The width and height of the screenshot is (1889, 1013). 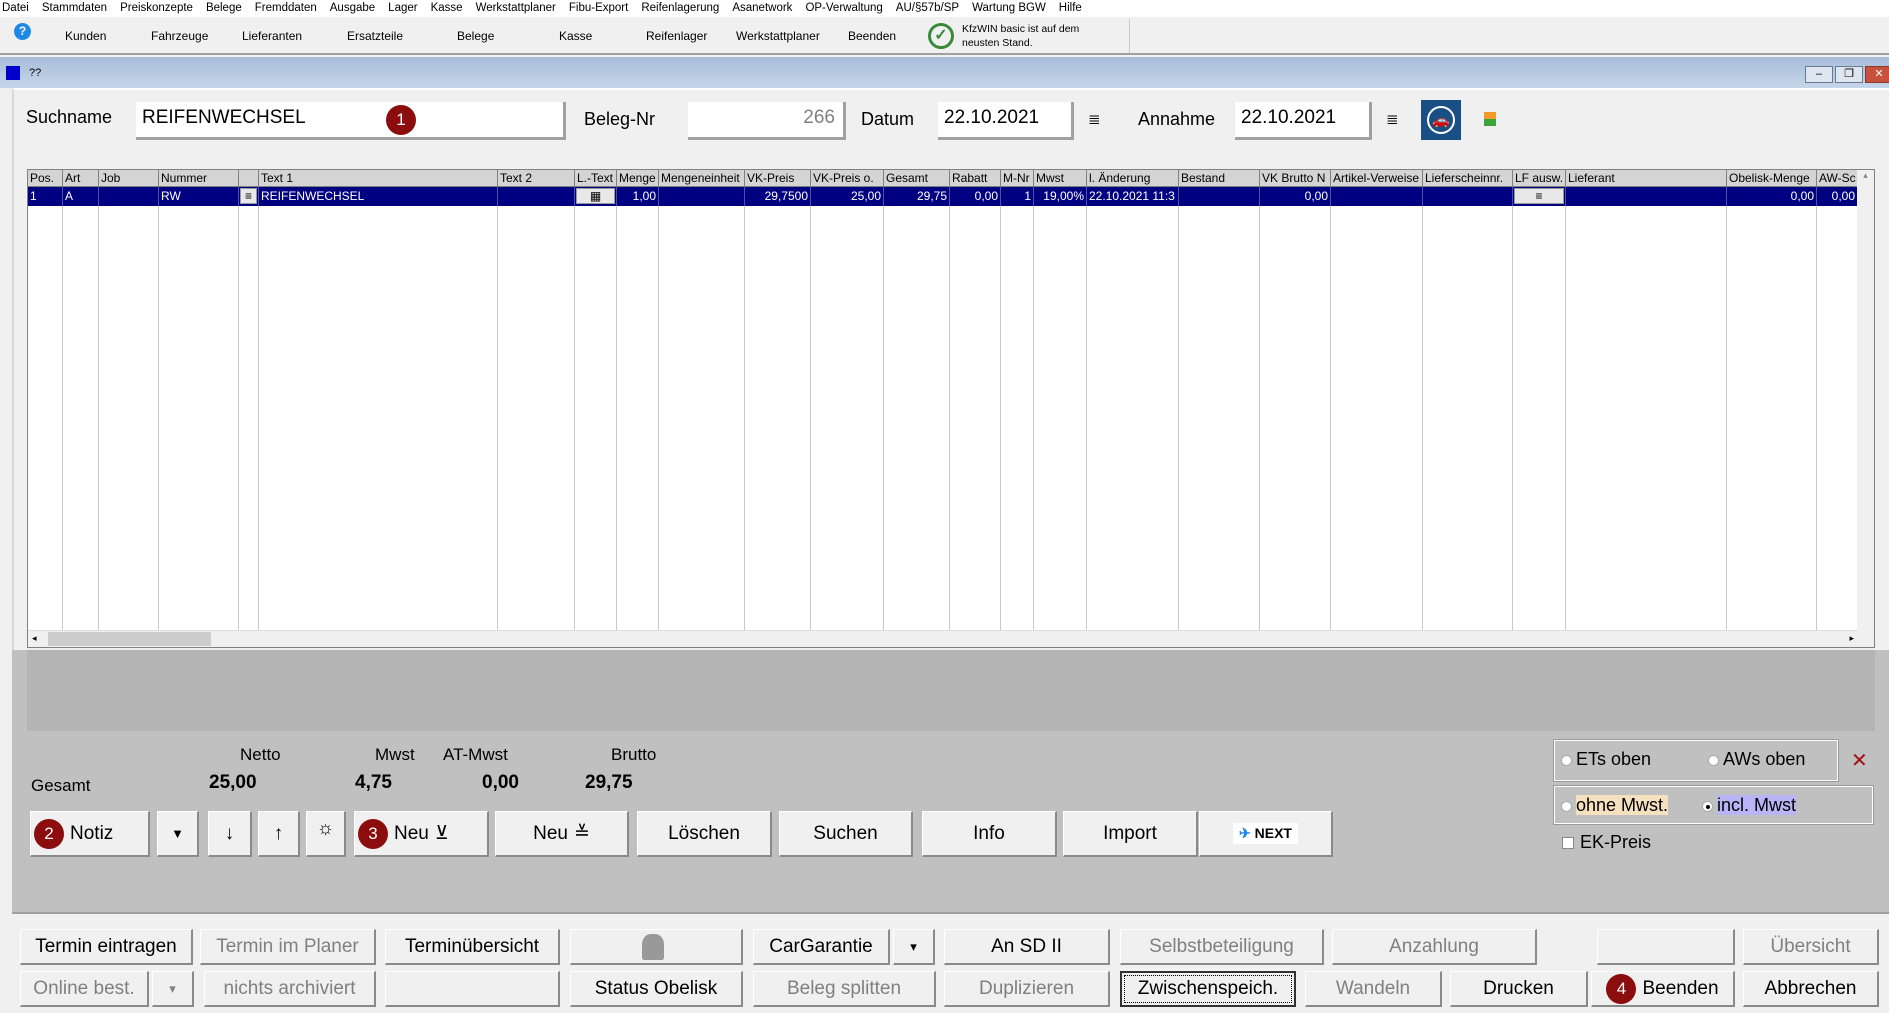 I want to click on notiz-dropdown-button: ▼, so click(x=178, y=834).